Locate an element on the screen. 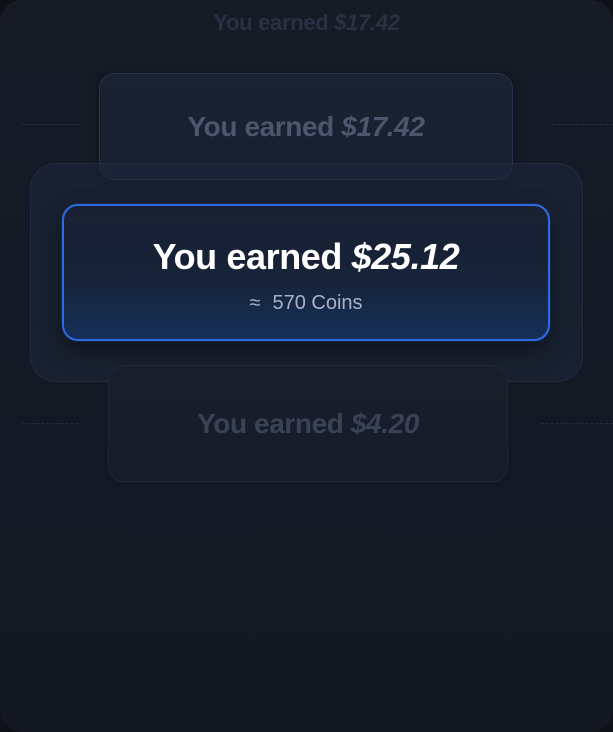 The image size is (613, 732). divider-right-top is located at coordinates (582, 124).